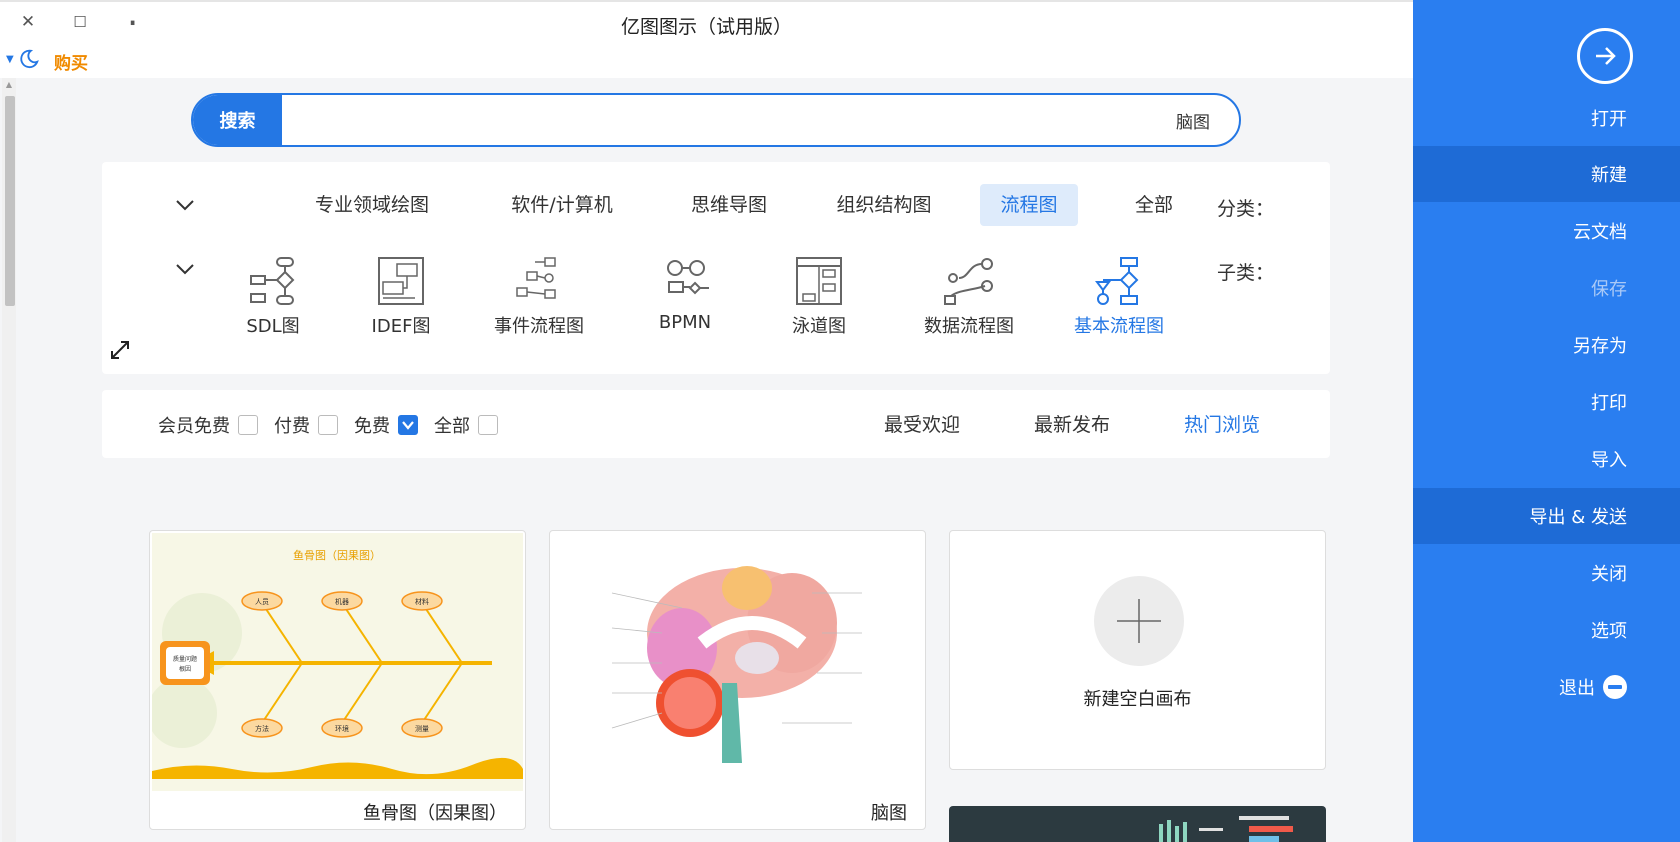 This screenshot has width=1680, height=842. I want to click on search-input, so click(757, 120).